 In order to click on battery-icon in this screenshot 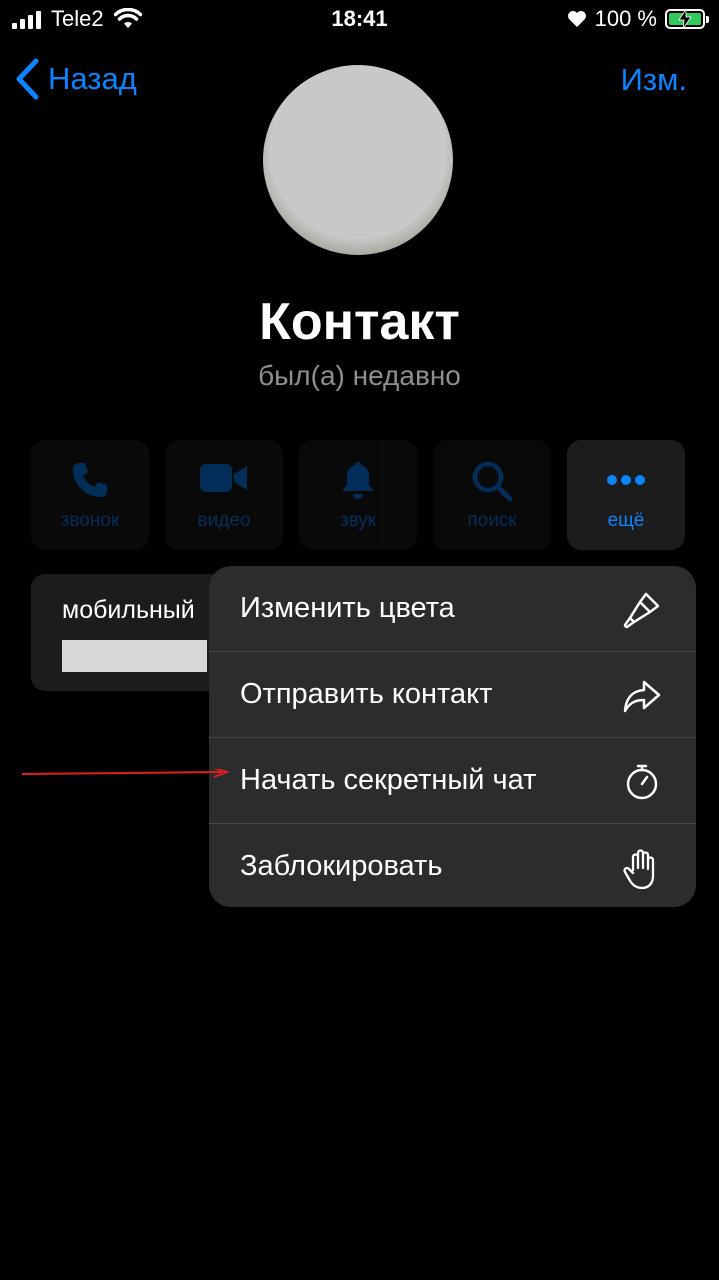, I will do `click(687, 19)`.